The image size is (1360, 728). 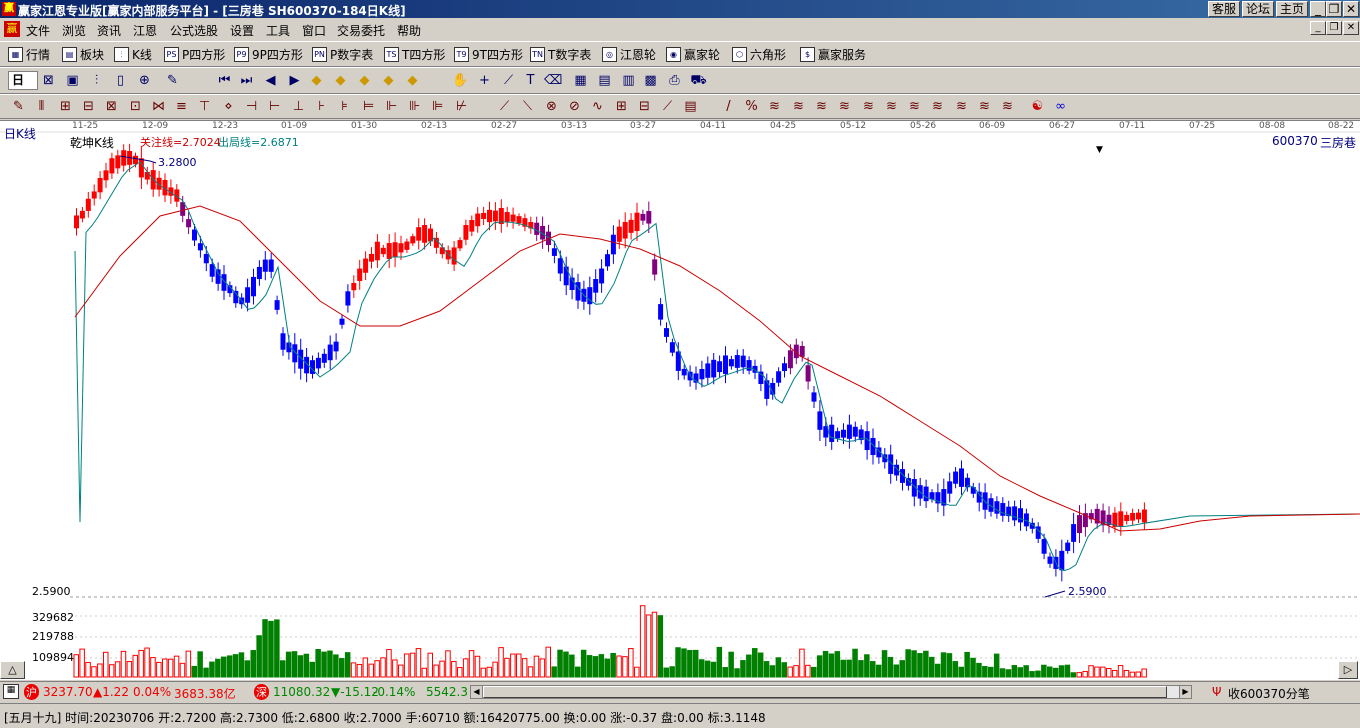 What do you see at coordinates (530, 80) in the screenshot?
I see `text-icon: T` at bounding box center [530, 80].